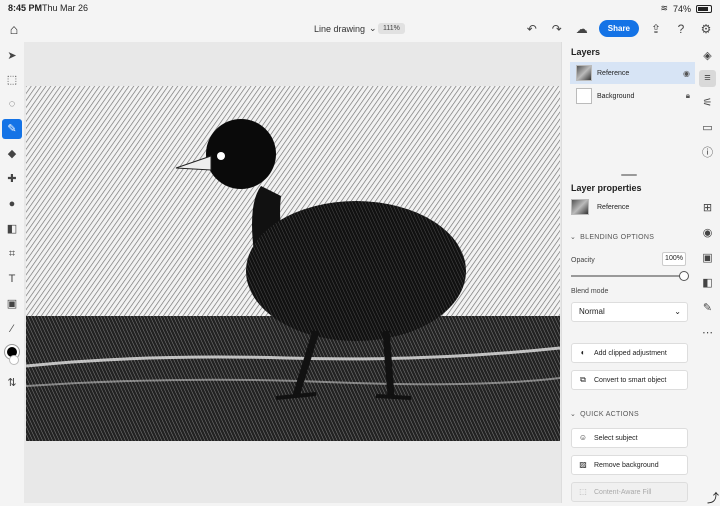 This screenshot has height=506, width=720. What do you see at coordinates (12, 154) in the screenshot?
I see `eraser-tool-icon: ◆` at bounding box center [12, 154].